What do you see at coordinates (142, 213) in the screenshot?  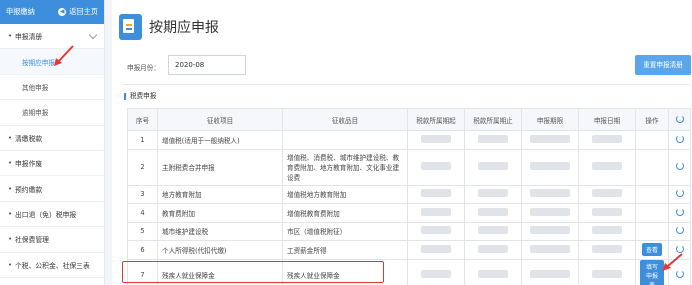 I see `cell-no: 4` at bounding box center [142, 213].